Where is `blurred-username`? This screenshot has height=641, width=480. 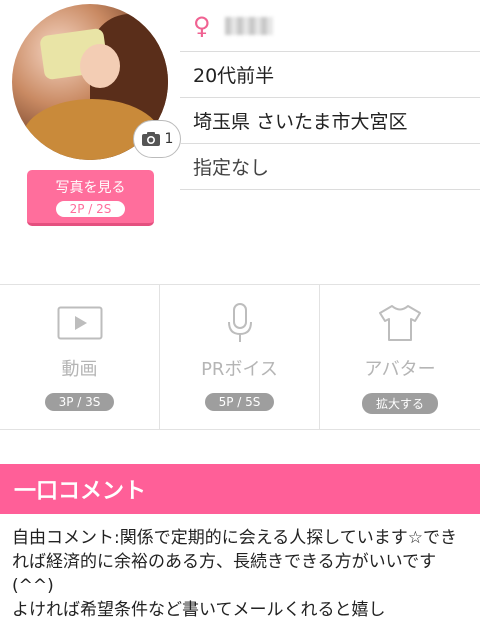
blurred-username is located at coordinates (248, 25).